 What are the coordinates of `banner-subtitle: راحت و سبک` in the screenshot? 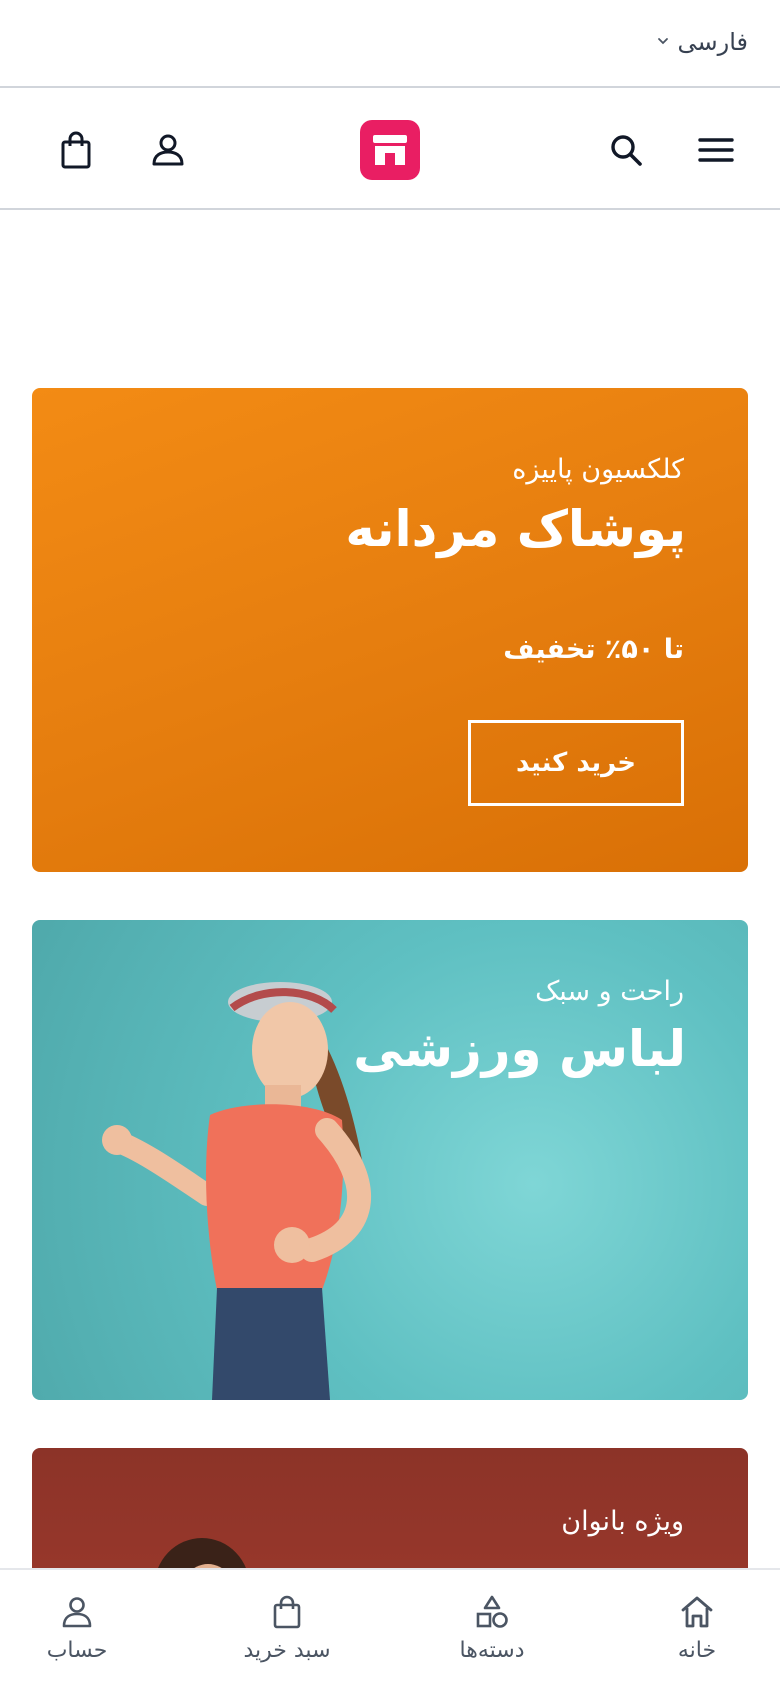 It's located at (609, 991).